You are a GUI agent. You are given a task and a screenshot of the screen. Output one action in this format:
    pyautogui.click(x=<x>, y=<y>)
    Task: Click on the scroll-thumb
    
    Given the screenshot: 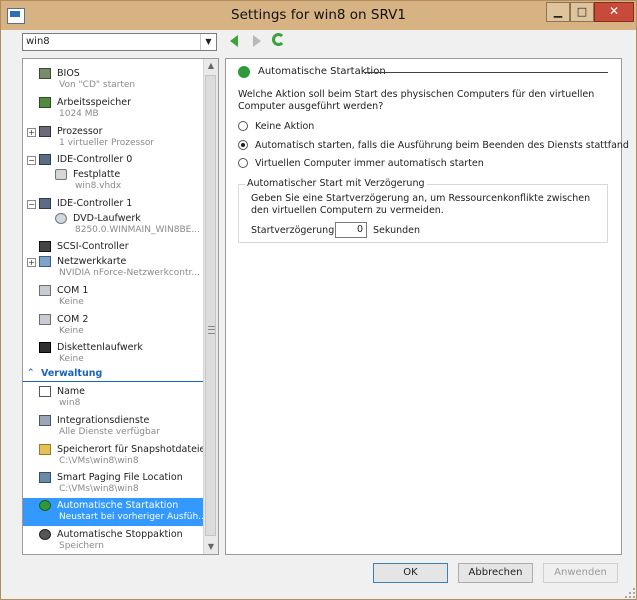 What is the action you would take?
    pyautogui.click(x=210, y=305)
    